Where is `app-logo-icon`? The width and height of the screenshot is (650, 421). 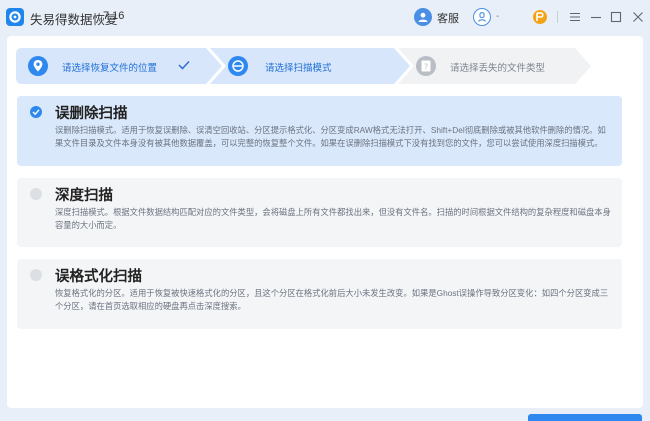
app-logo-icon is located at coordinates (15, 17).